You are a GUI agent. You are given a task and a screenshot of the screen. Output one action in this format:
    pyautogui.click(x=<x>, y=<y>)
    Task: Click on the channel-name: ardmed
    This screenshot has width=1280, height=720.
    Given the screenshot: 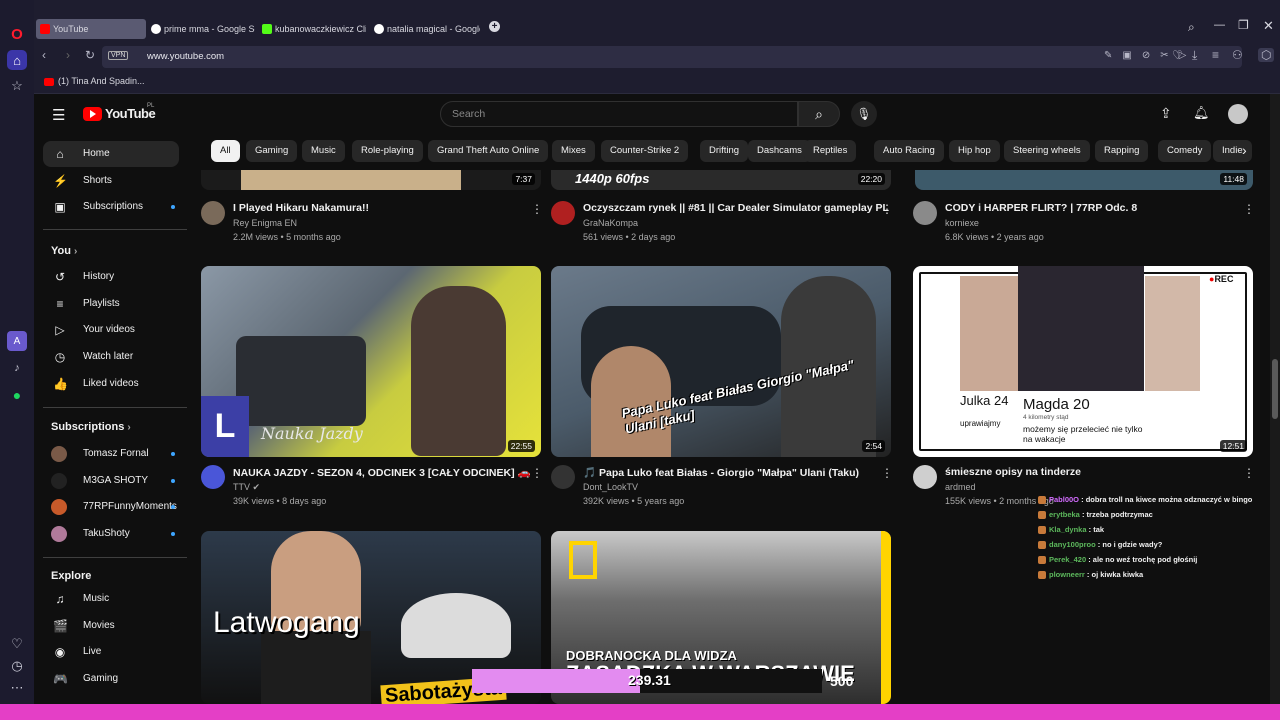 What is the action you would take?
    pyautogui.click(x=960, y=487)
    